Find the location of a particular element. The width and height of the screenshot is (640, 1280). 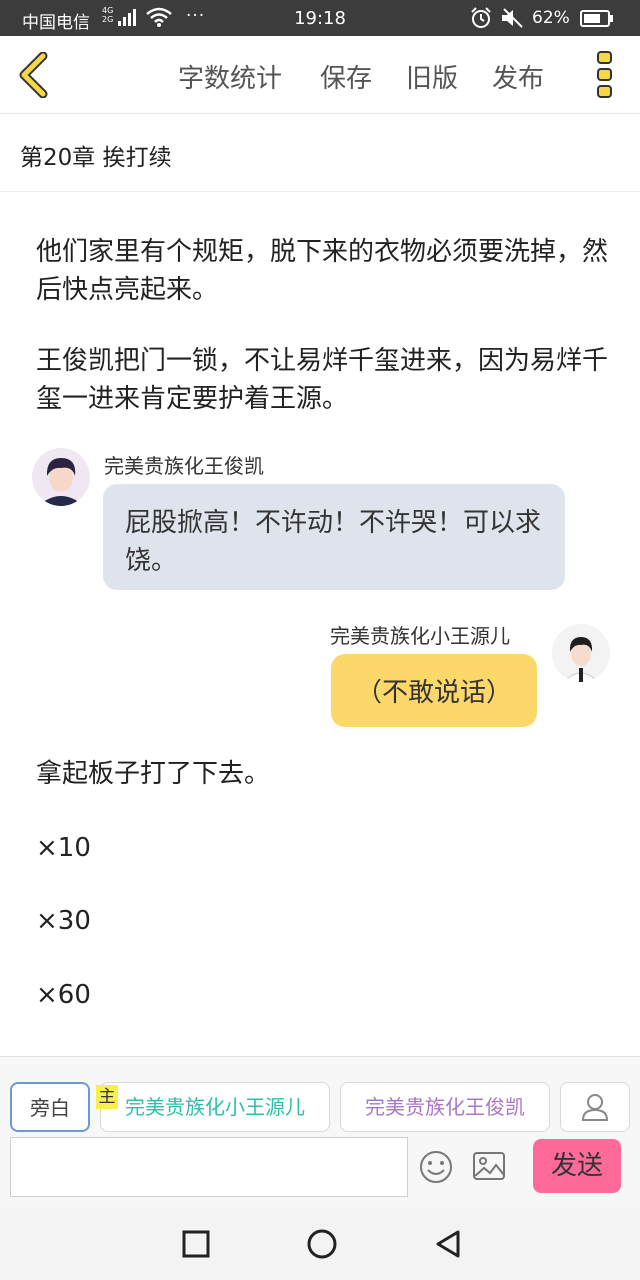

mute-icon is located at coordinates (512, 20).